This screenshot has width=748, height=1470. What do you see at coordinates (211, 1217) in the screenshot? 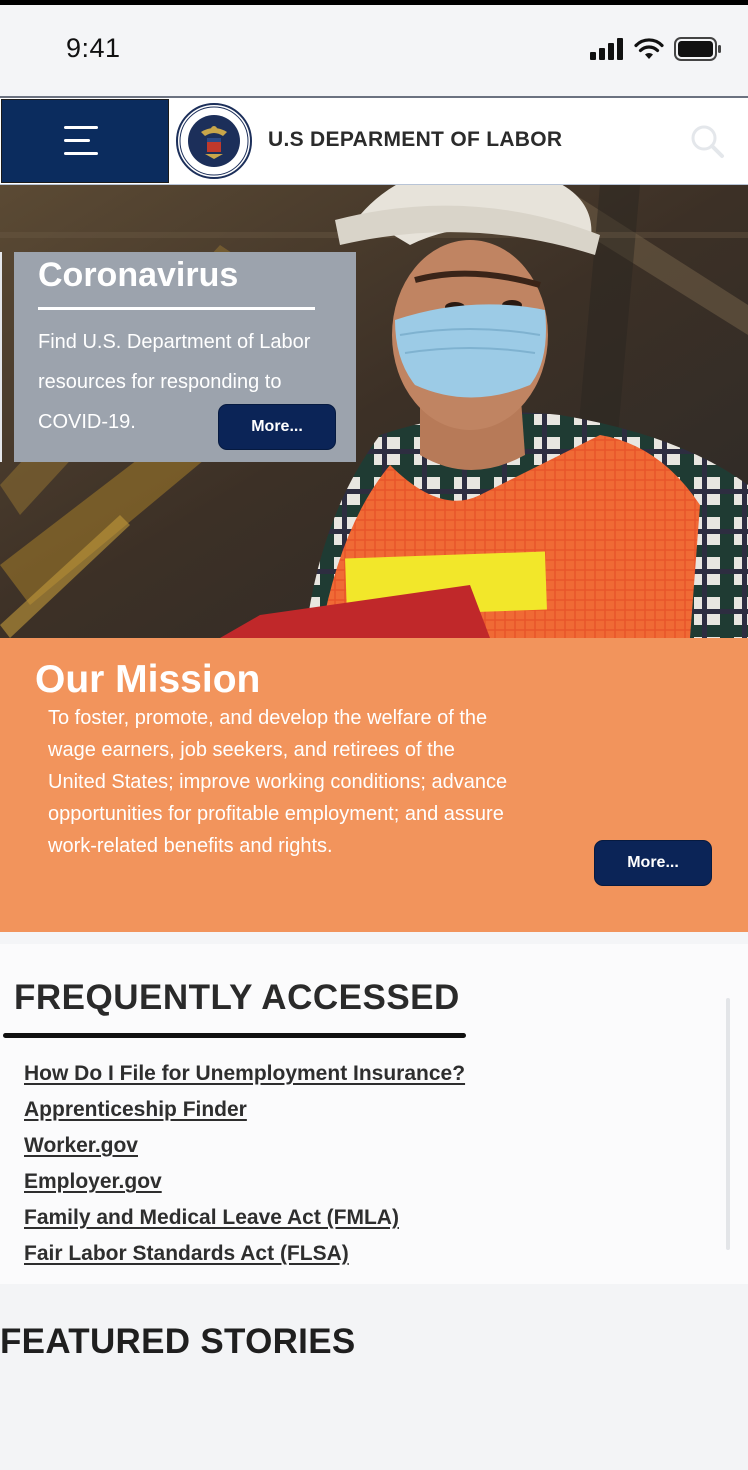
I see `link-fmla: Family and Medical Leave Act (FMLA)` at bounding box center [211, 1217].